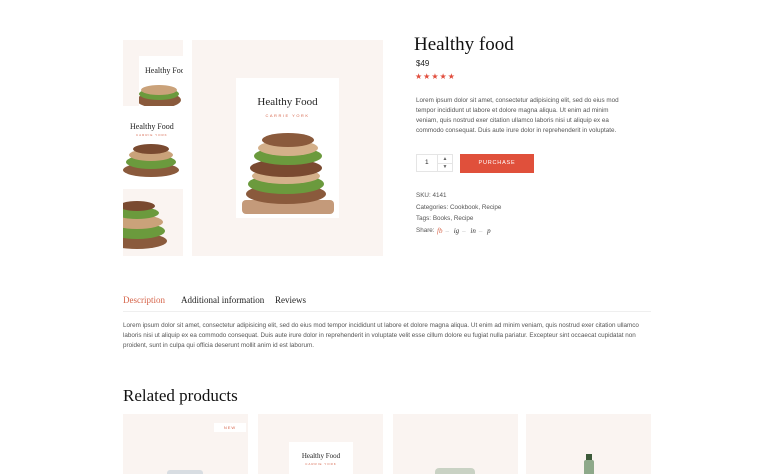 Image resolution: width=778 pixels, height=474 pixels. I want to click on rating-stars: ★★★★★, so click(435, 76).